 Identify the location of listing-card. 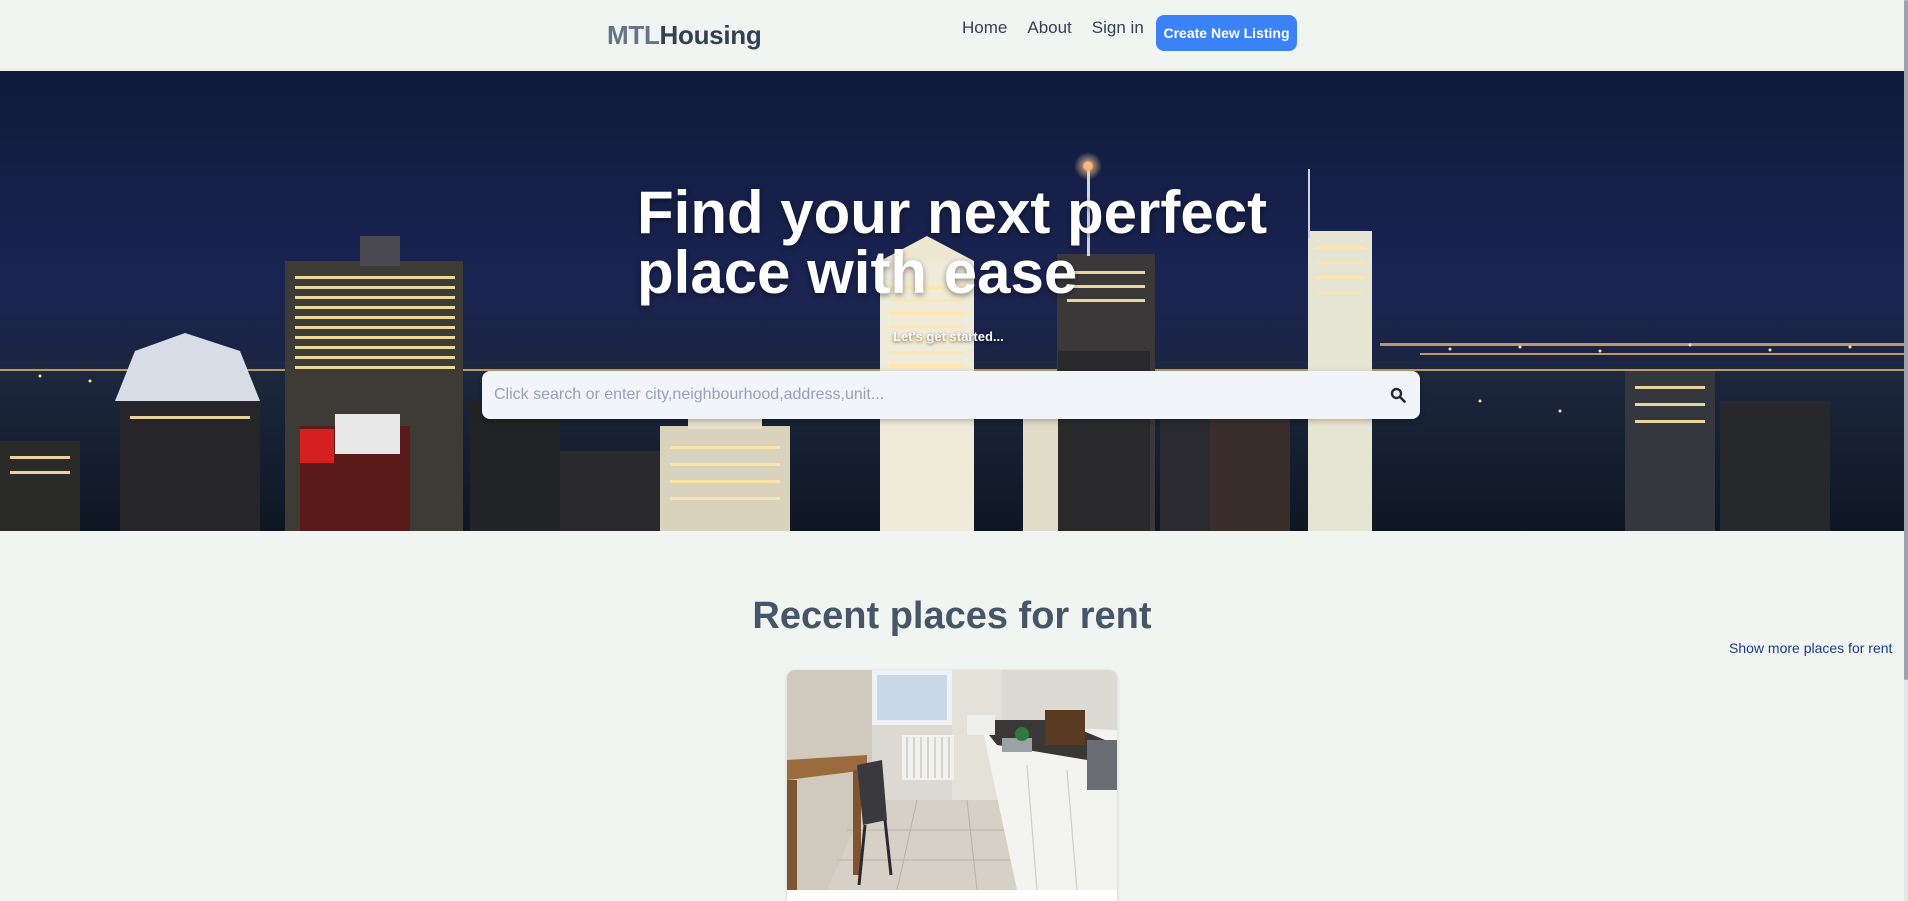
(952, 785).